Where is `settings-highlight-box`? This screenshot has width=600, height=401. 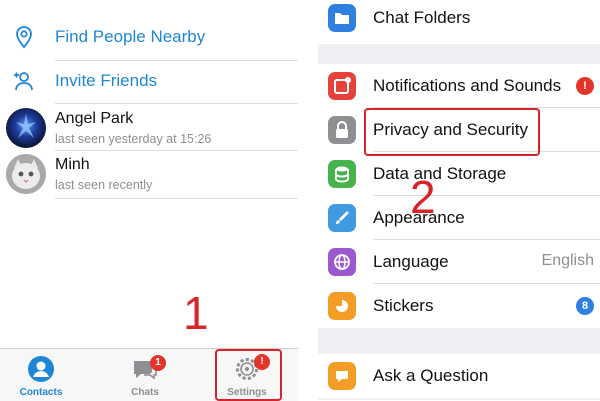 settings-highlight-box is located at coordinates (248, 375).